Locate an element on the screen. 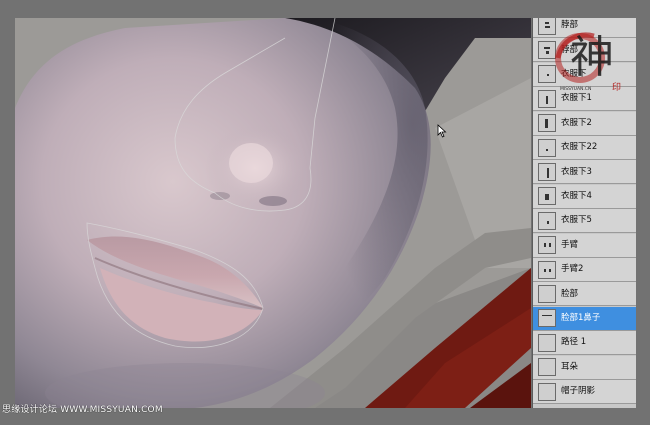 The height and width of the screenshot is (425, 650). layer-row: 衣服下4 is located at coordinates (584, 196).